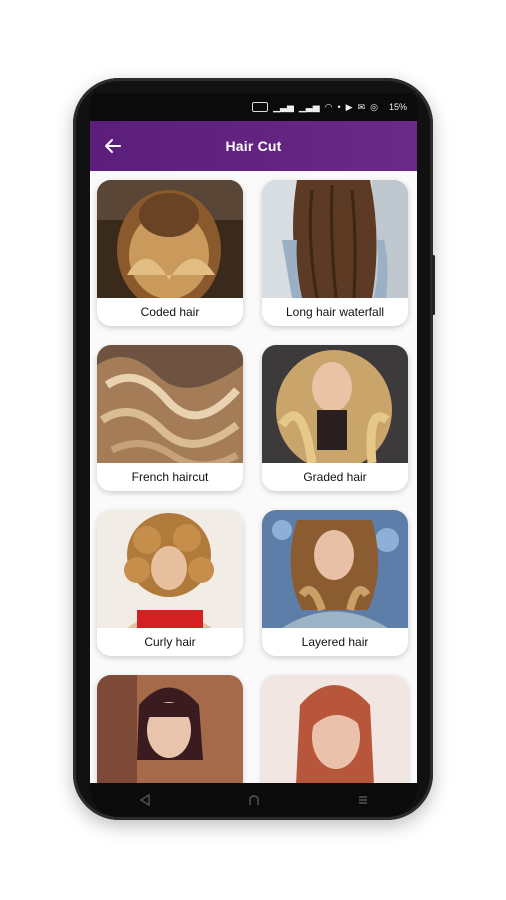 Image resolution: width=506 pixels, height=900 pixels. I want to click on back-button, so click(113, 146).